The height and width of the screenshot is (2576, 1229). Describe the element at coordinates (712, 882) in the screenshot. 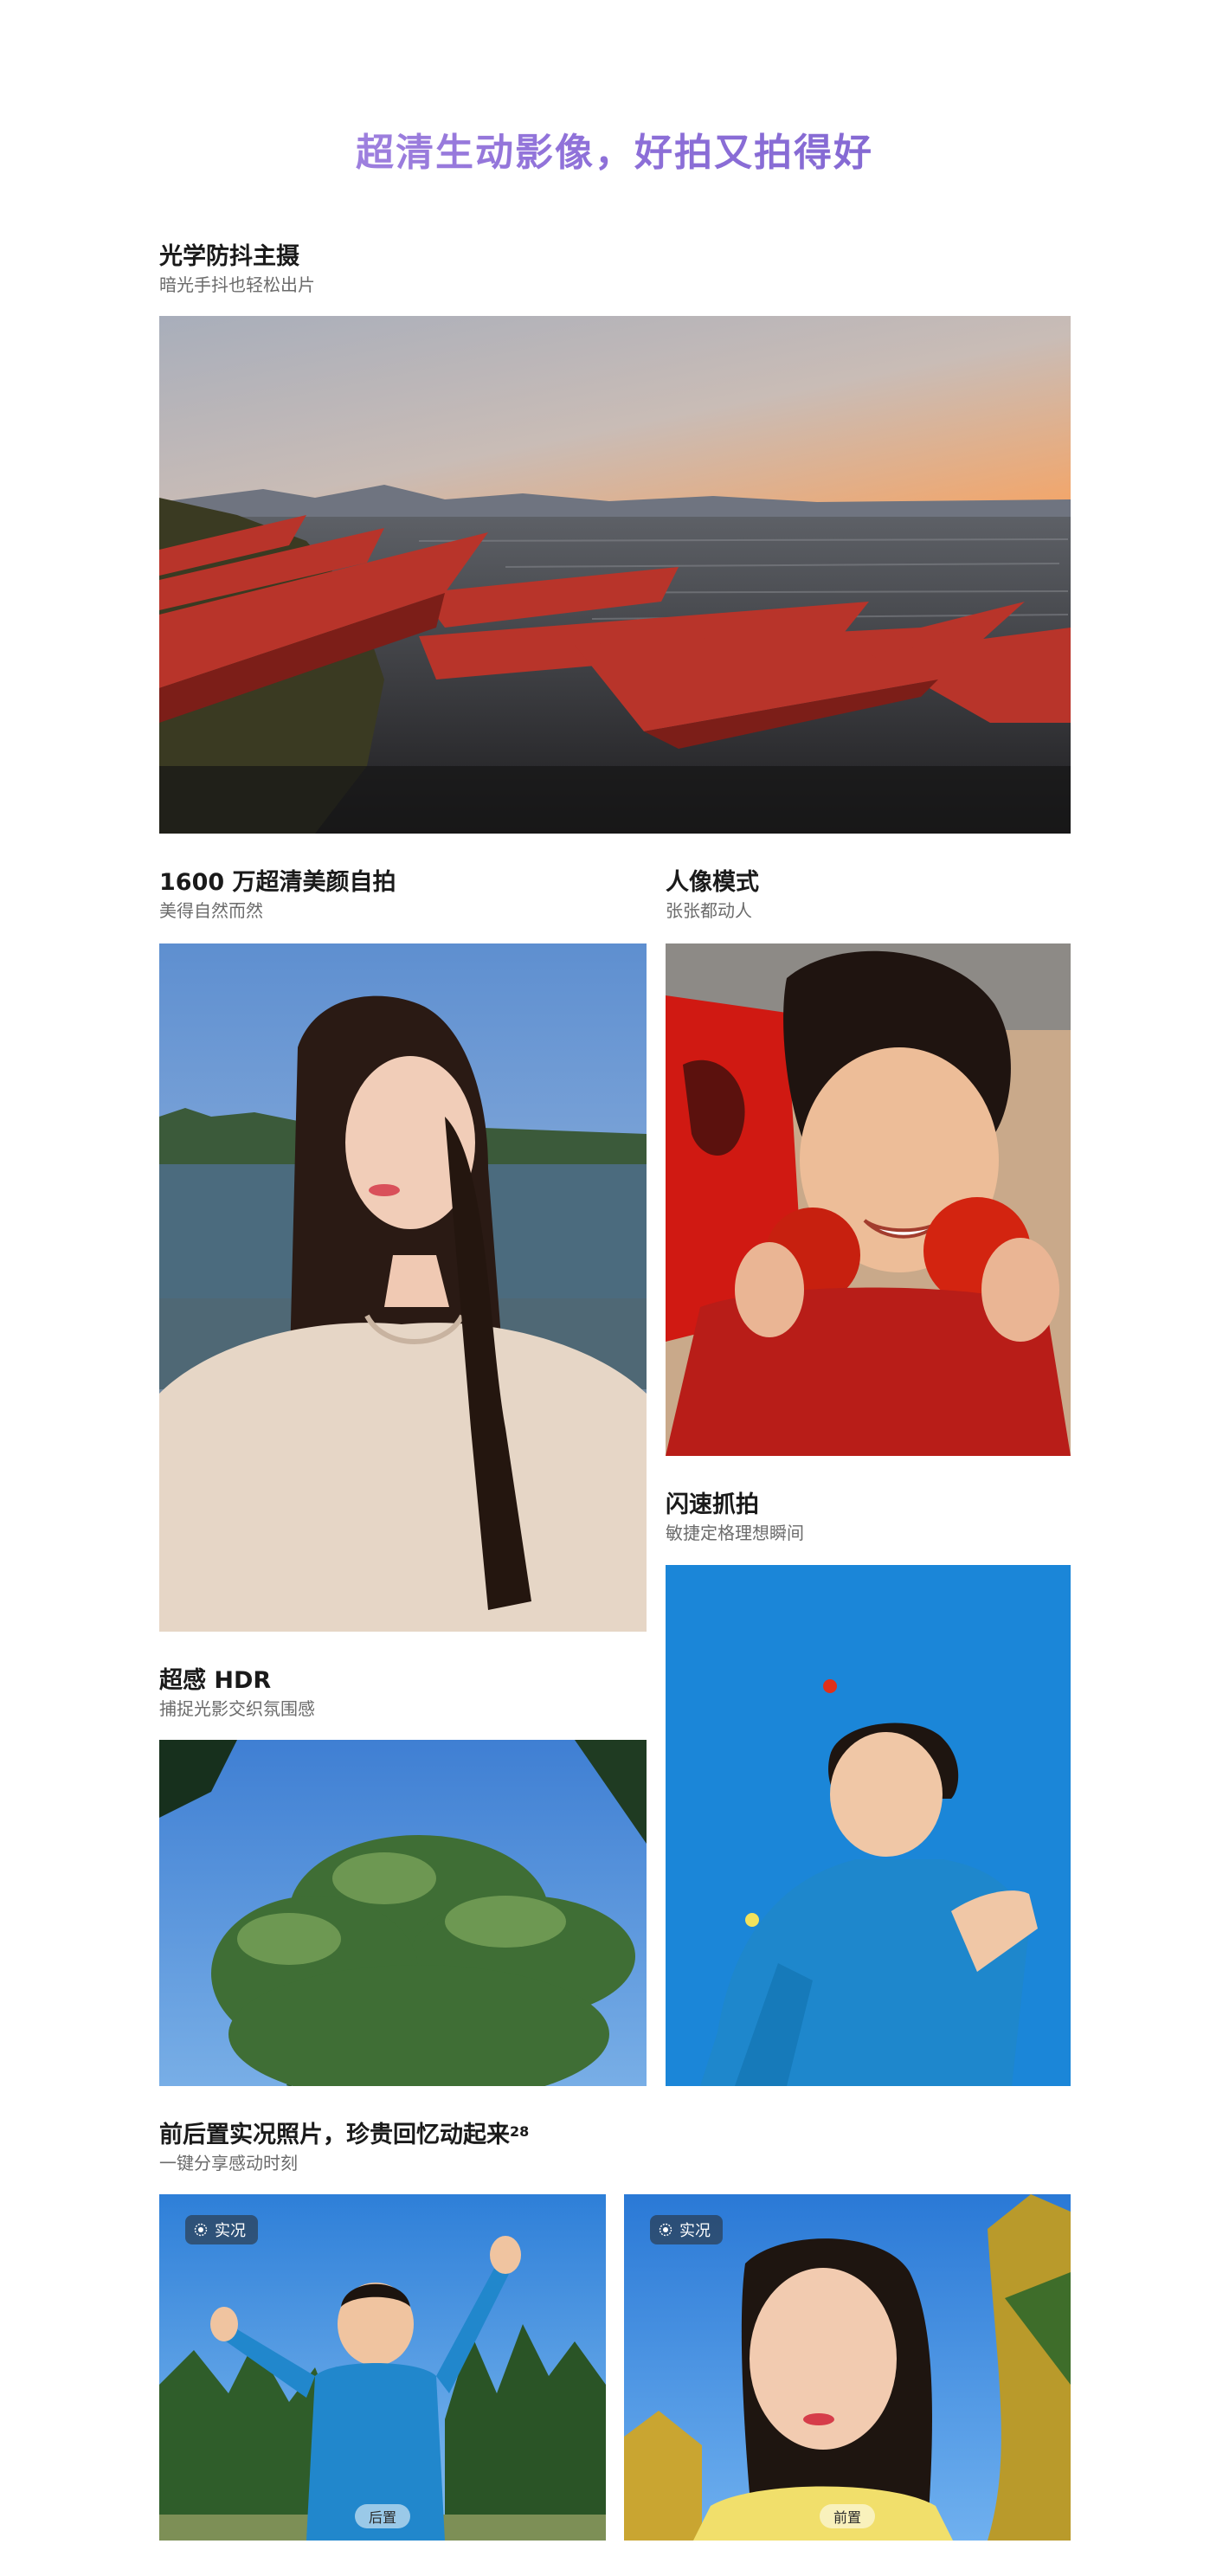

I see `portrait-title: 人像模式` at that location.